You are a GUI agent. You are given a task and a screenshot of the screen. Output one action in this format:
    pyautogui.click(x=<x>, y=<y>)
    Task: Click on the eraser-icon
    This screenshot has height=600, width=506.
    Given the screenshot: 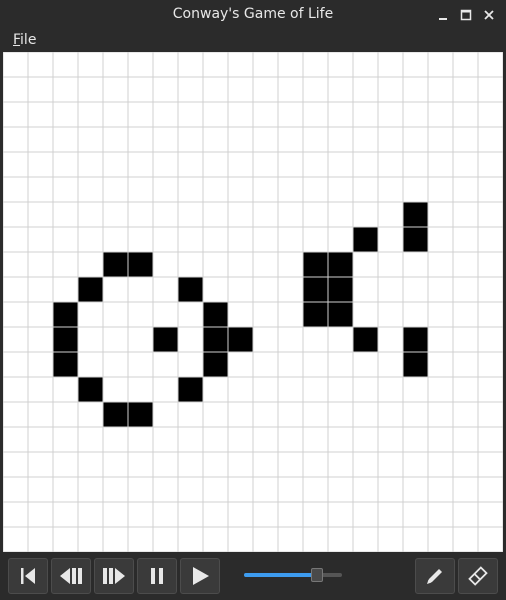 What is the action you would take?
    pyautogui.click(x=478, y=576)
    